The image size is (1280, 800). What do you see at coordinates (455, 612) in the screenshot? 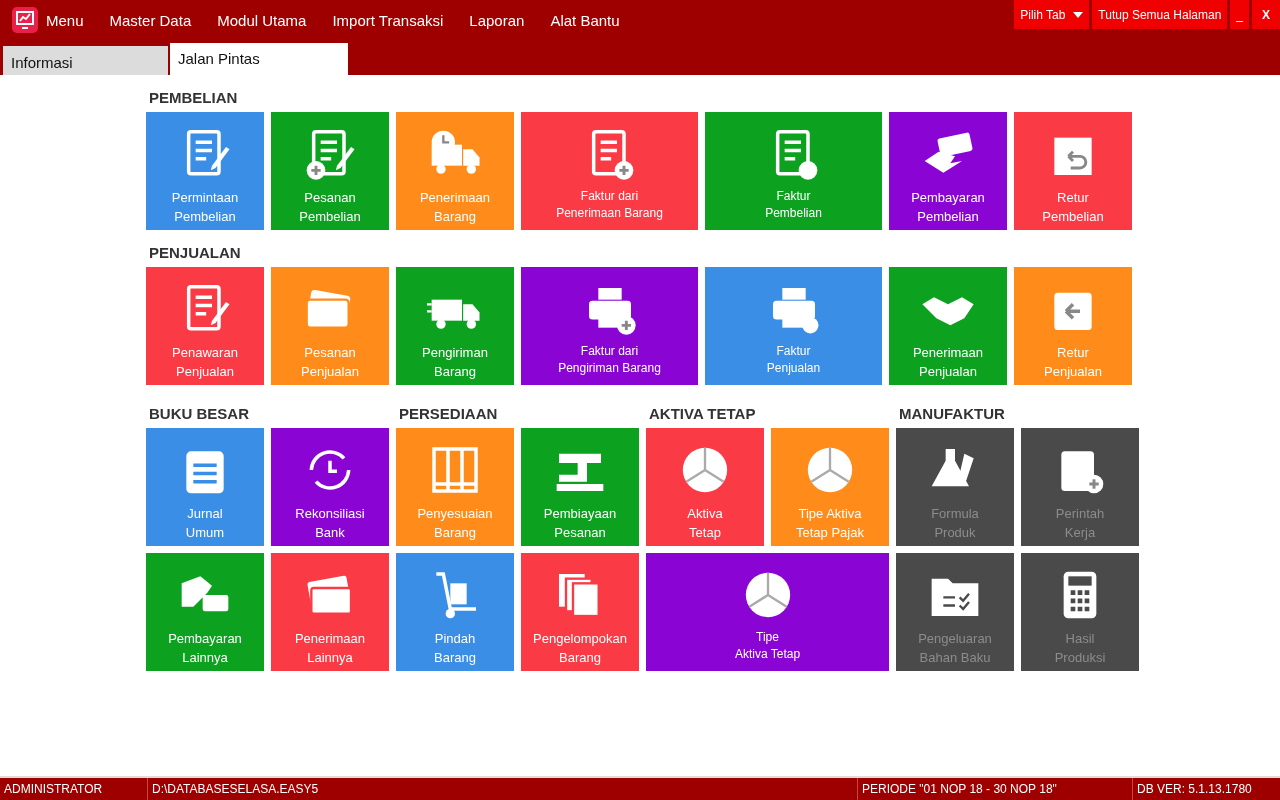
I see `shortcut-tile: Pindah Barang` at bounding box center [455, 612].